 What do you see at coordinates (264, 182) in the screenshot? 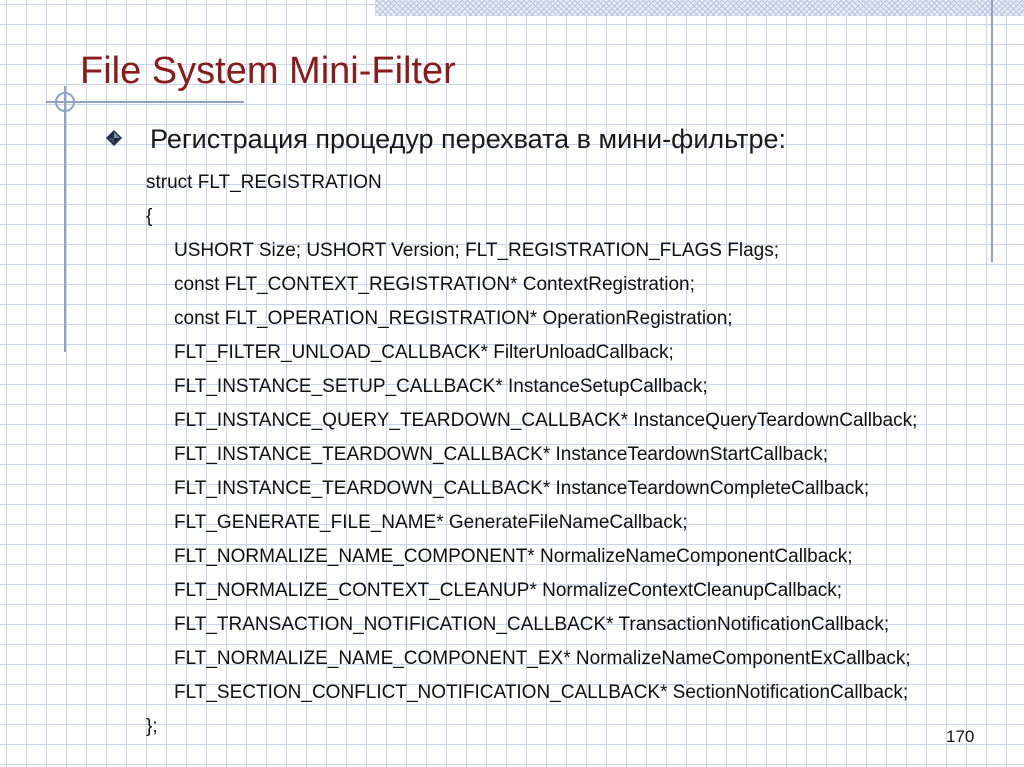
I see `code-struct-header: struct FLT_REGISTRATION` at bounding box center [264, 182].